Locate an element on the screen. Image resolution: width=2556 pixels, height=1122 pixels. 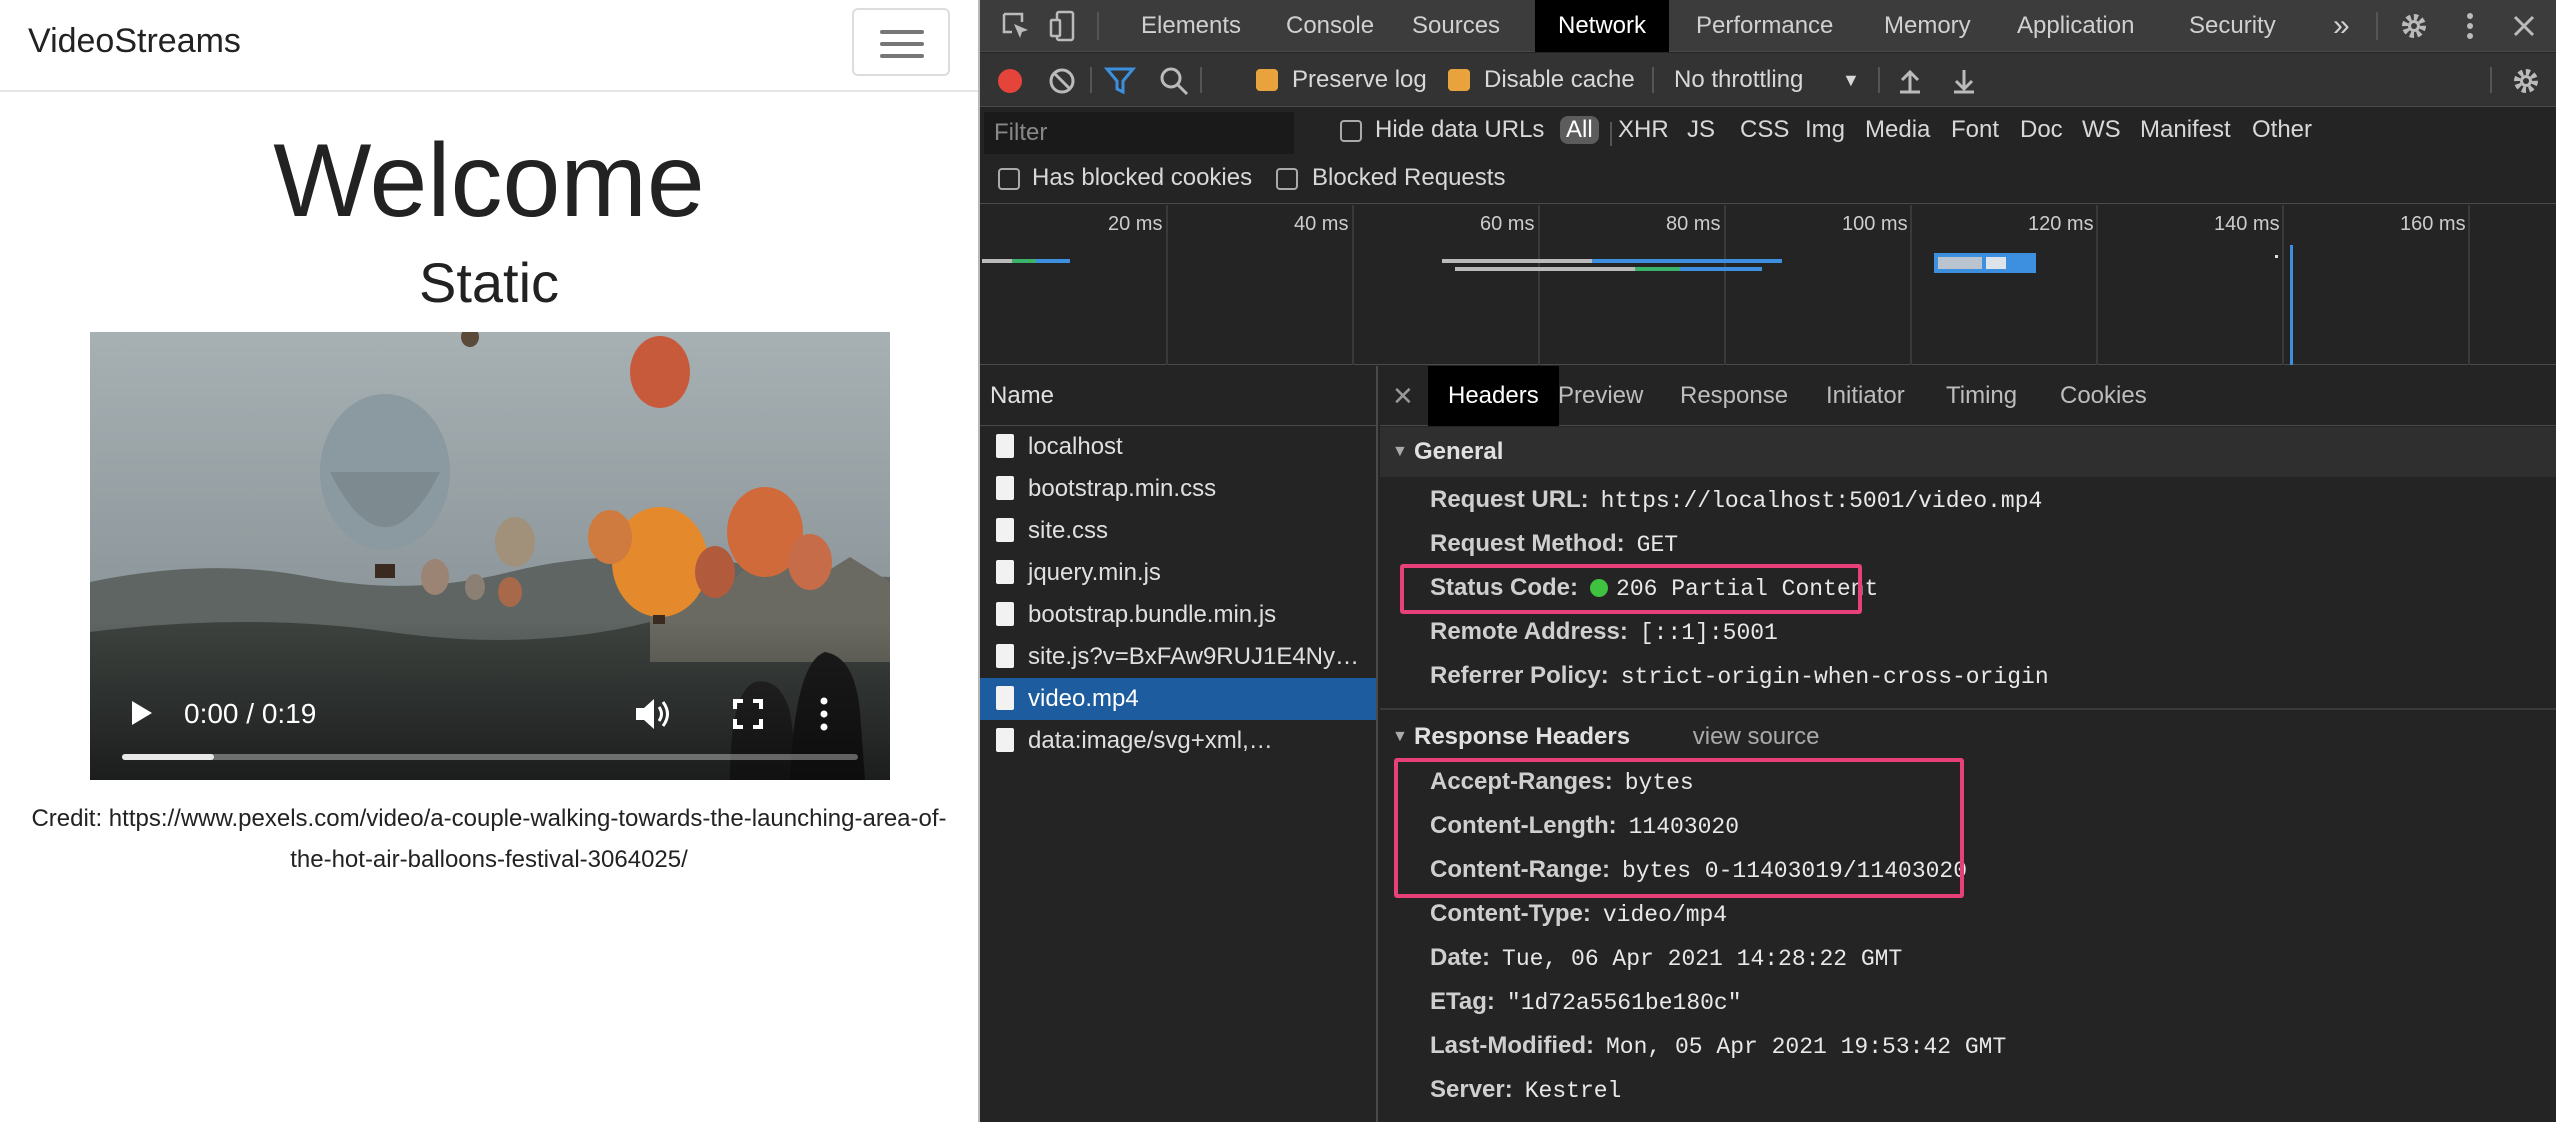
video-progress-bar is located at coordinates (490, 757).